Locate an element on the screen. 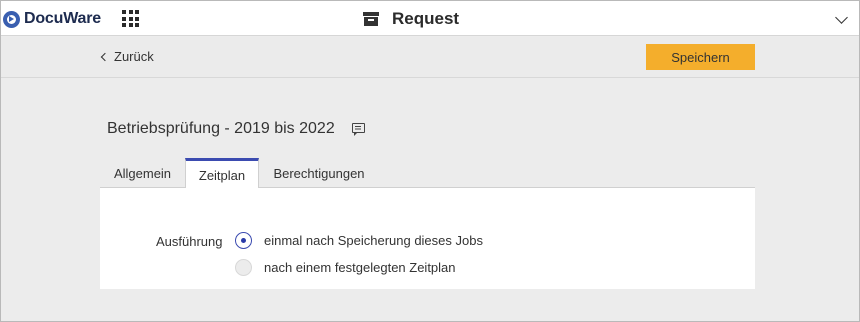 The width and height of the screenshot is (860, 322). top-bar: DocuWare Request is located at coordinates (430, 18).